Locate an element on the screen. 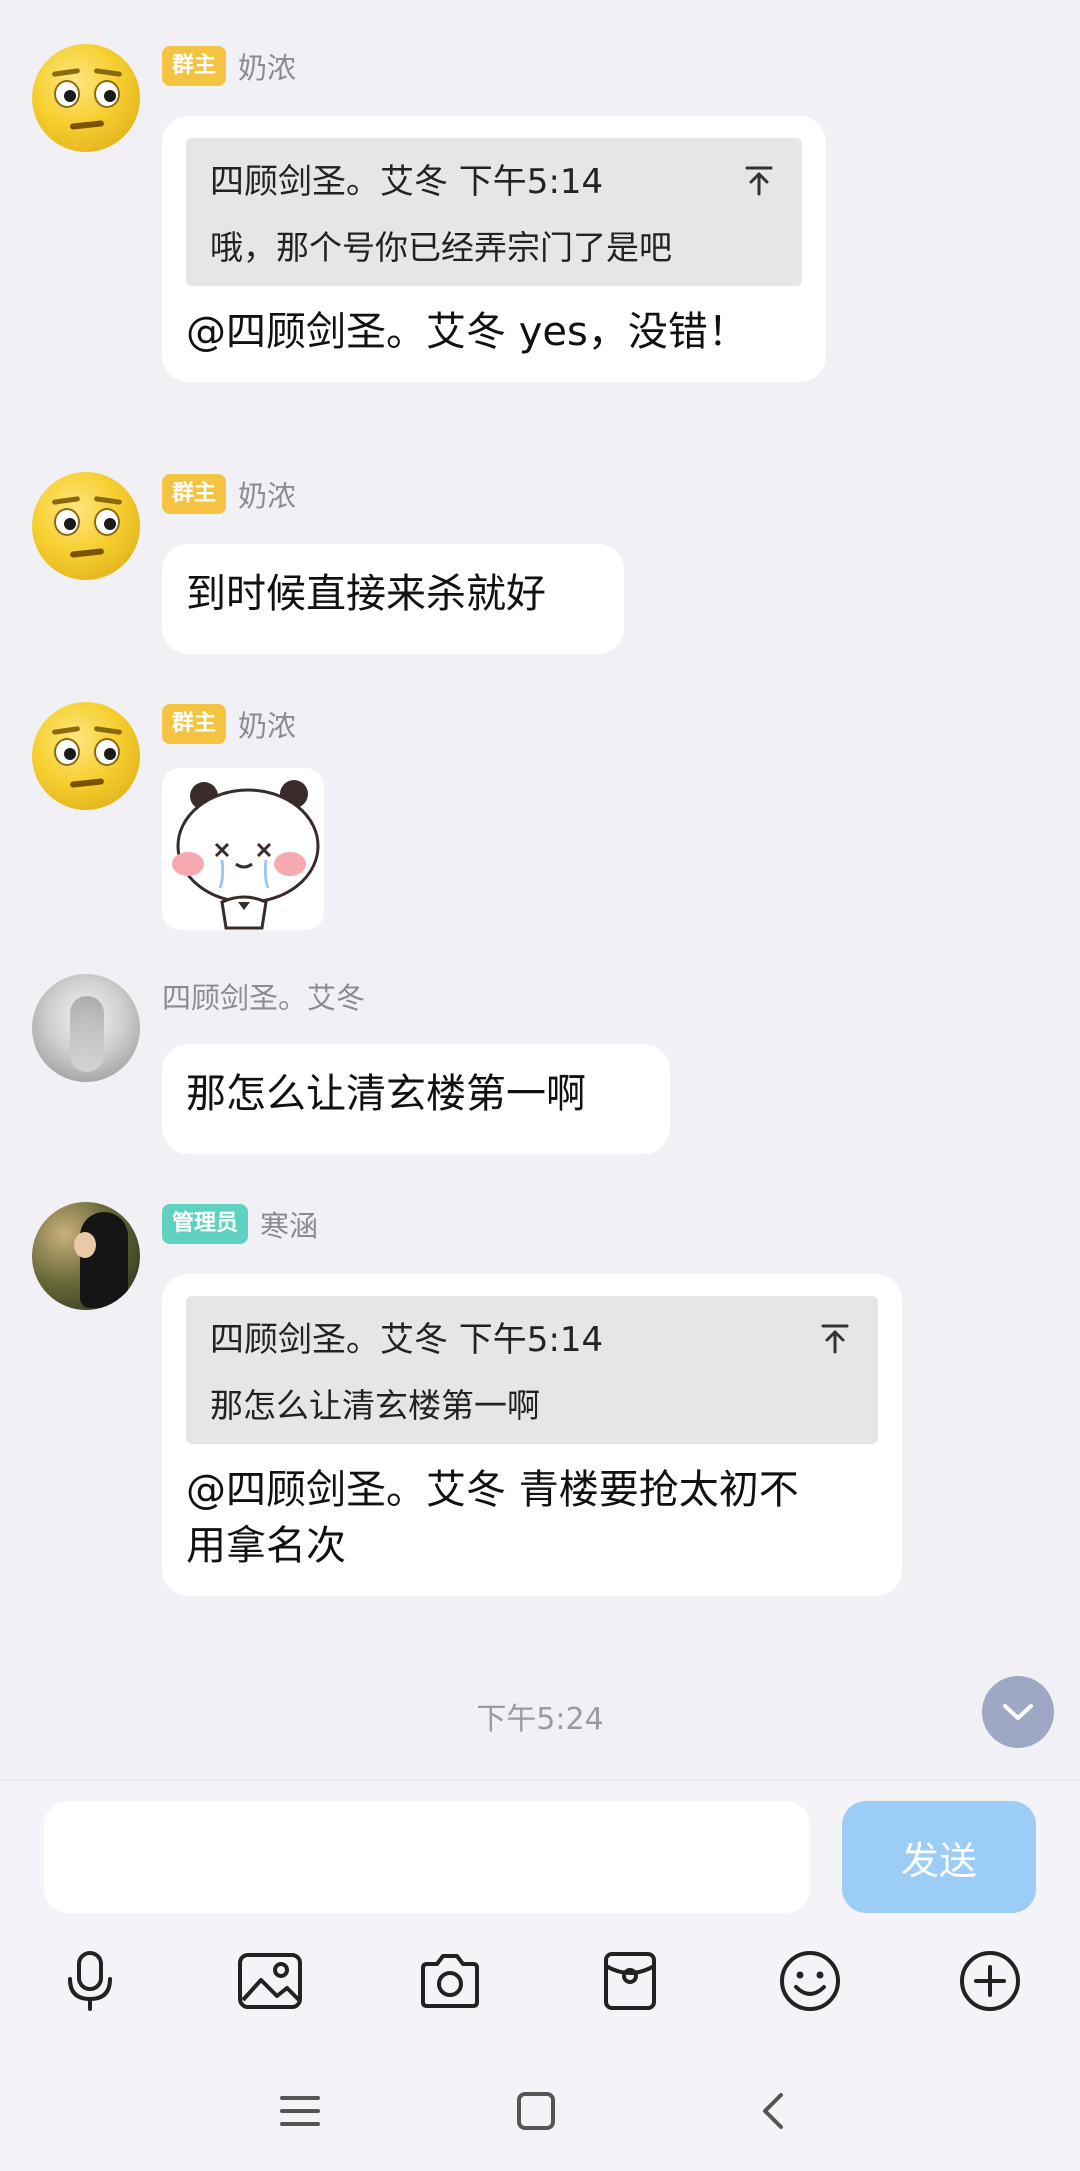  microphone-icon is located at coordinates (90, 1981).